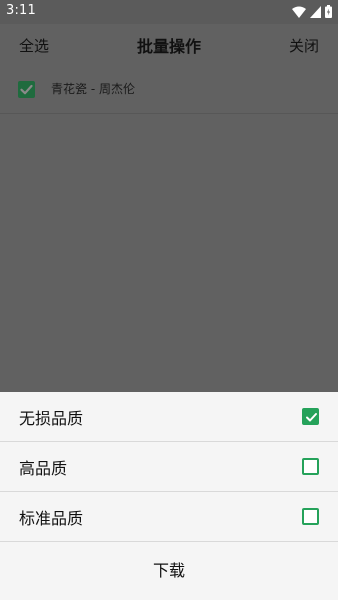 This screenshot has width=338, height=600. What do you see at coordinates (169, 417) in the screenshot?
I see `quality-option-lossless: 无损品质` at bounding box center [169, 417].